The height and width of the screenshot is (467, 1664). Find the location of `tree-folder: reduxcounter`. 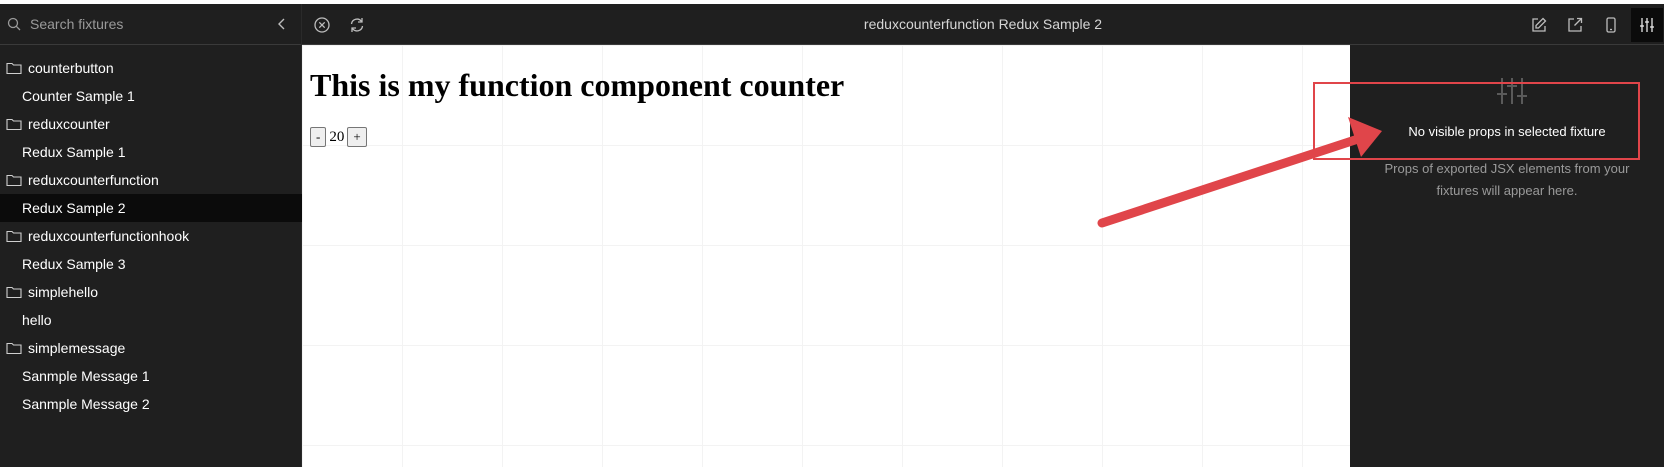

tree-folder: reduxcounter is located at coordinates (151, 124).